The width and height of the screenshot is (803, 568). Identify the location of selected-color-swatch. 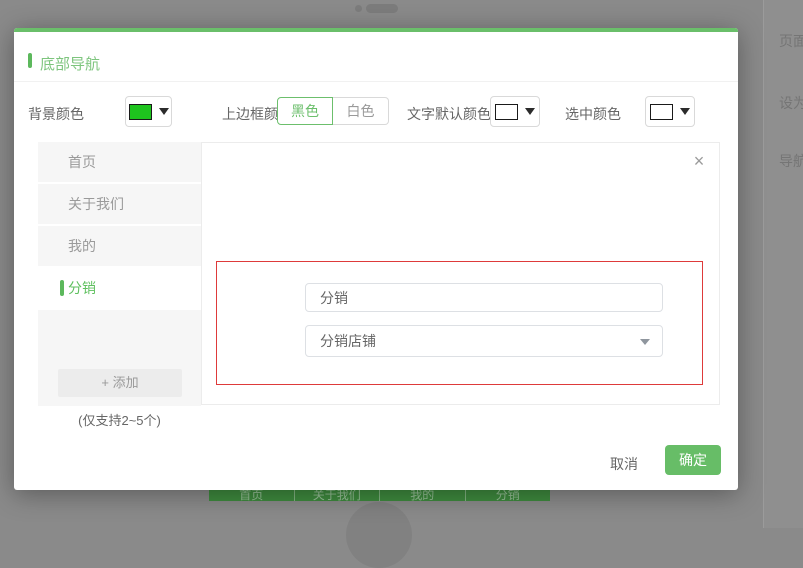
(661, 111).